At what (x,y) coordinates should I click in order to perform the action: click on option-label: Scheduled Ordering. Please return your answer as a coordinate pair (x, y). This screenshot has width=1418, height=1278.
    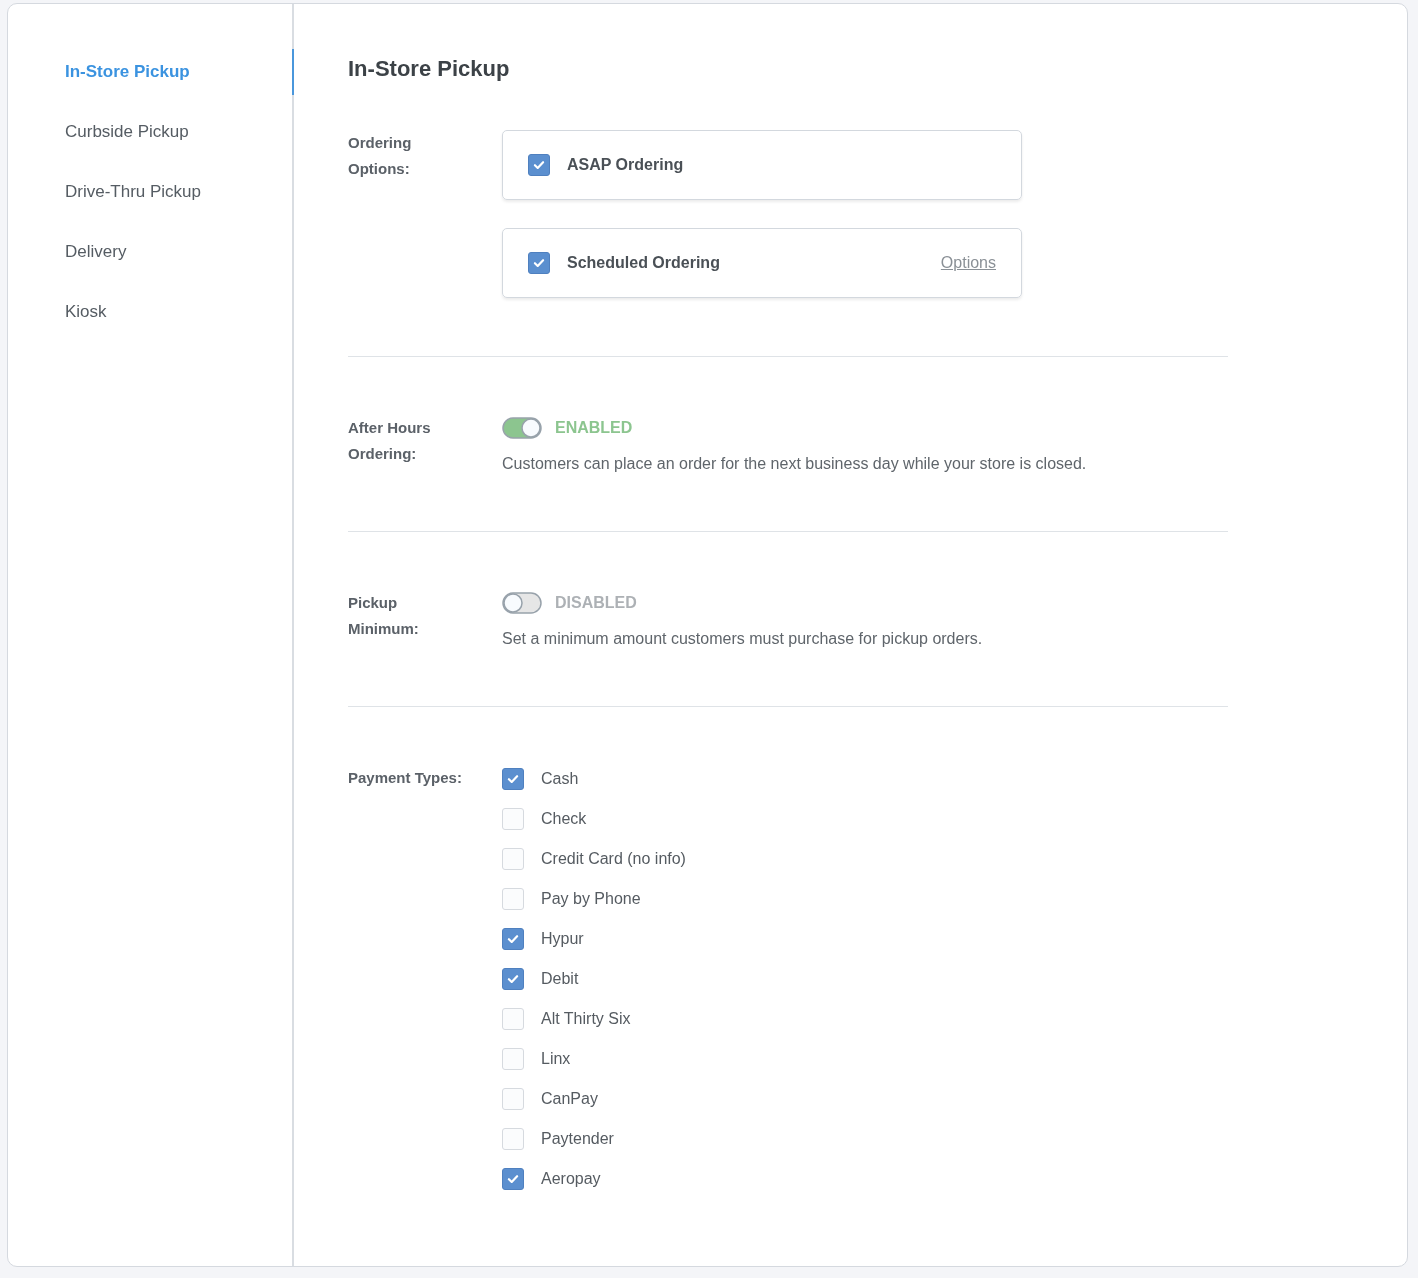
    Looking at the image, I should click on (644, 263).